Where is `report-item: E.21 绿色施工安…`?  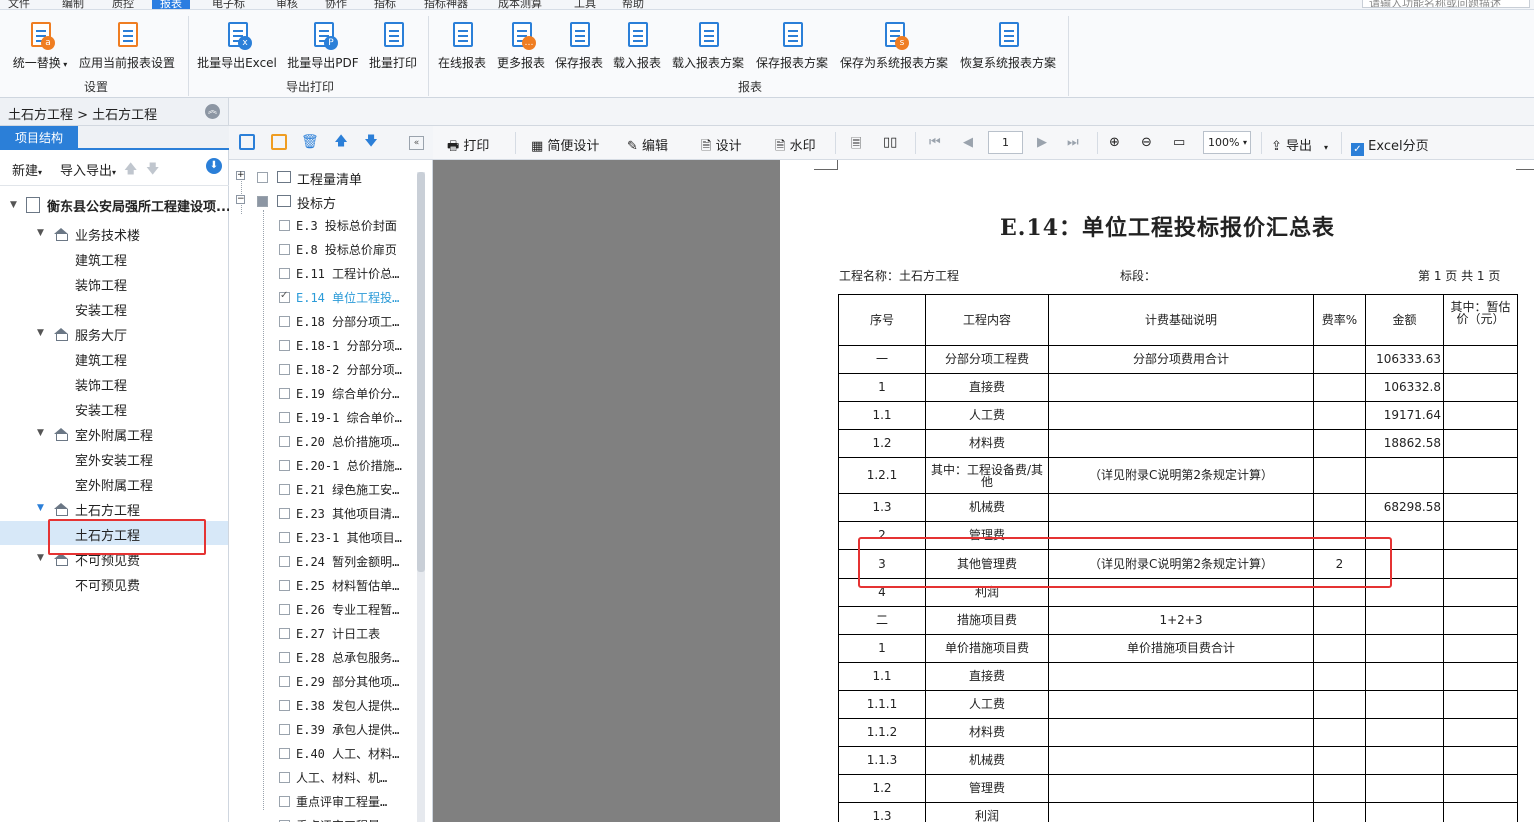 report-item: E.21 绿色施工安… is located at coordinates (347, 489).